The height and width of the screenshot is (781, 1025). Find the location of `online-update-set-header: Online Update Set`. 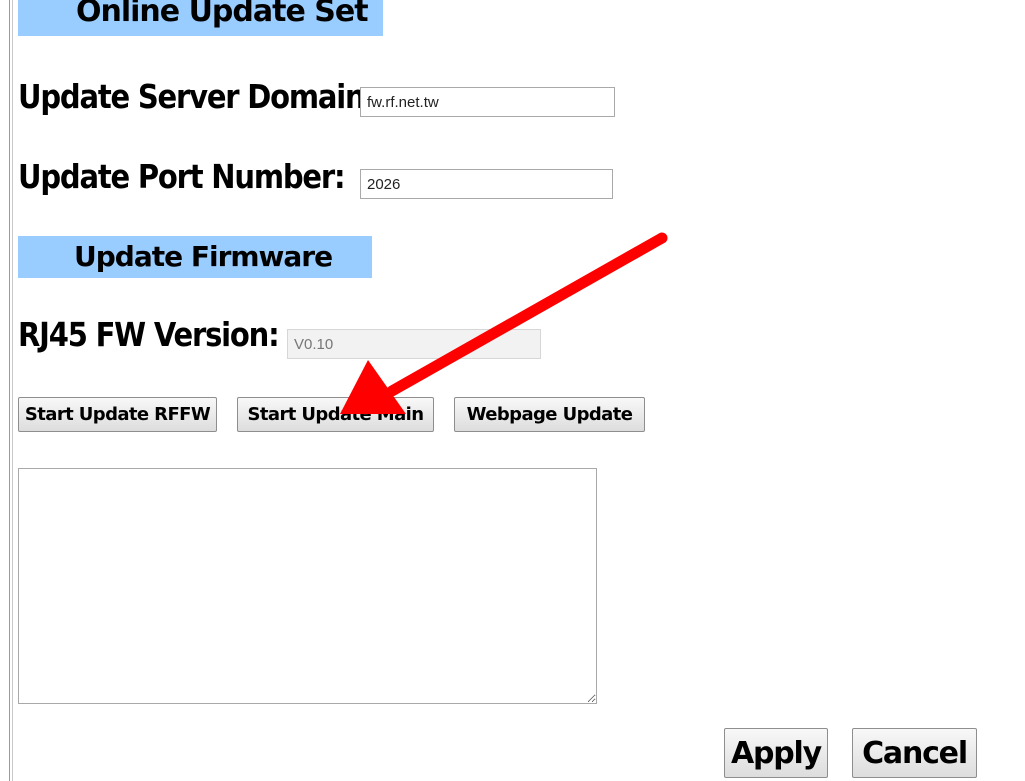

online-update-set-header: Online Update Set is located at coordinates (200, 18).